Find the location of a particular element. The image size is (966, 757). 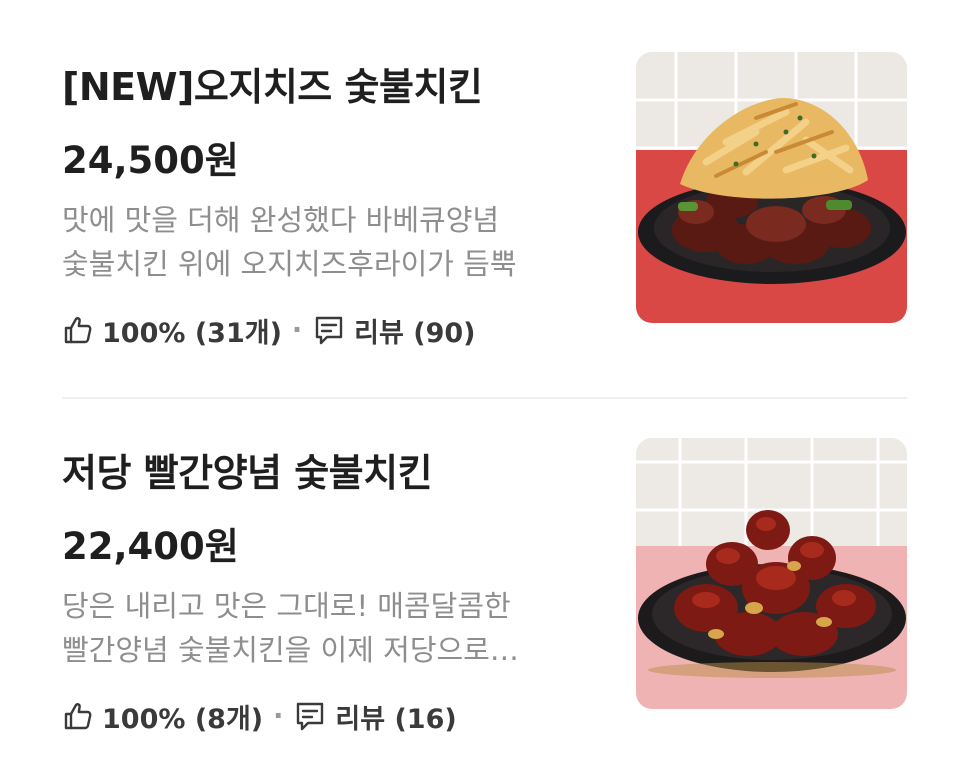

description-line: 당은 내리고 맛은 그대로! 매콤달콤한 is located at coordinates (286, 606).